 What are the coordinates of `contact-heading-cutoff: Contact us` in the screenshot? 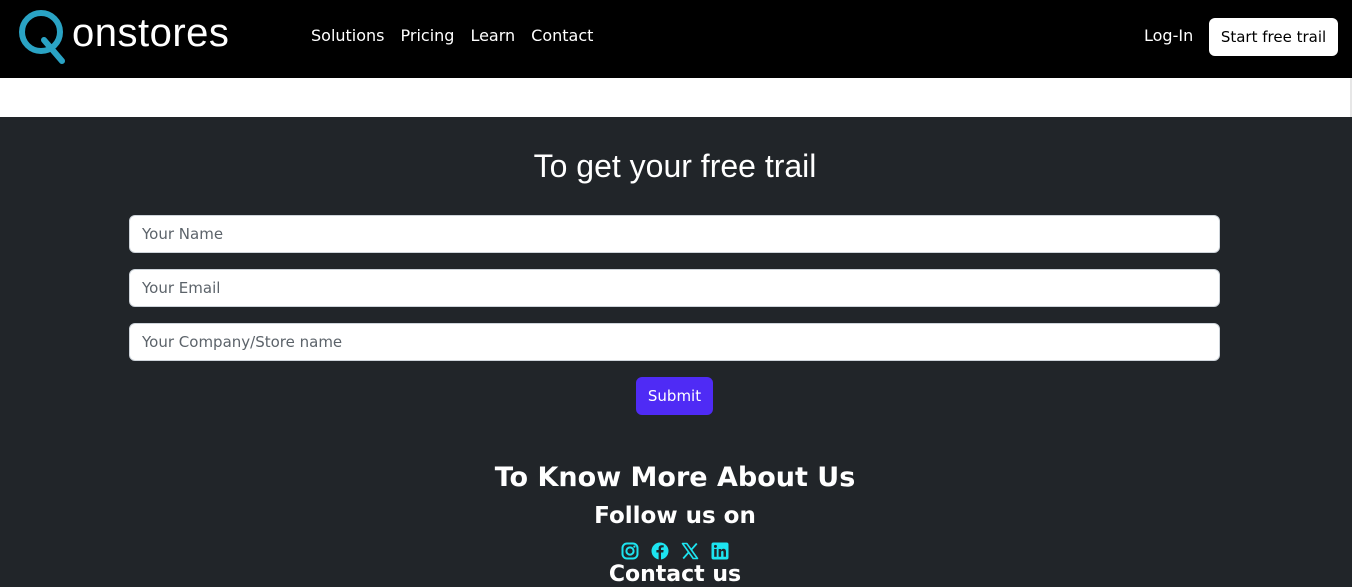 It's located at (675, 574).